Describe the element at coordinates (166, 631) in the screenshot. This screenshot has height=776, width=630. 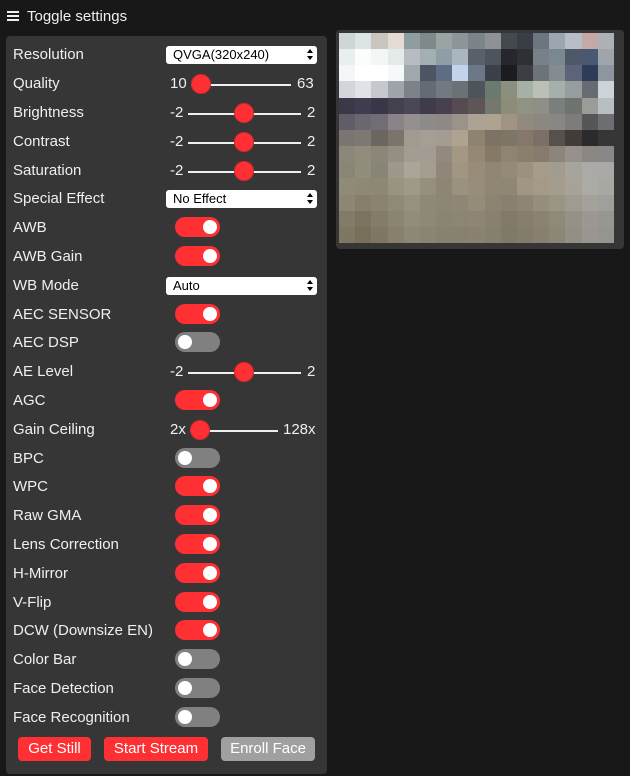
I see `dcw-row: DCW (Downsize EN)` at that location.